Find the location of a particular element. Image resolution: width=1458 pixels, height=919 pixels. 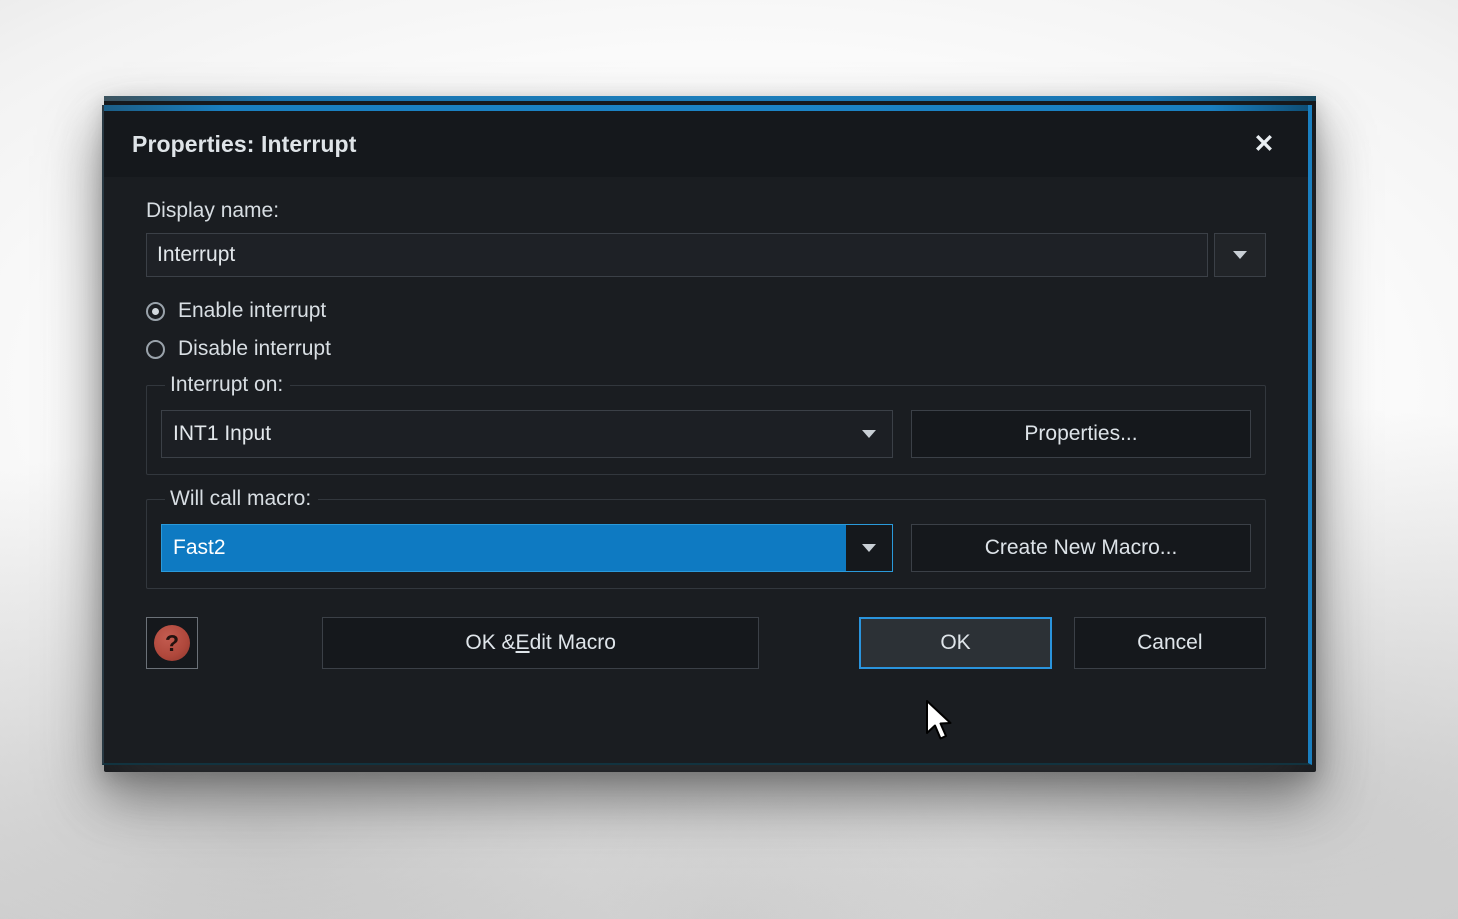

close-icon: ✕ is located at coordinates (1264, 144).